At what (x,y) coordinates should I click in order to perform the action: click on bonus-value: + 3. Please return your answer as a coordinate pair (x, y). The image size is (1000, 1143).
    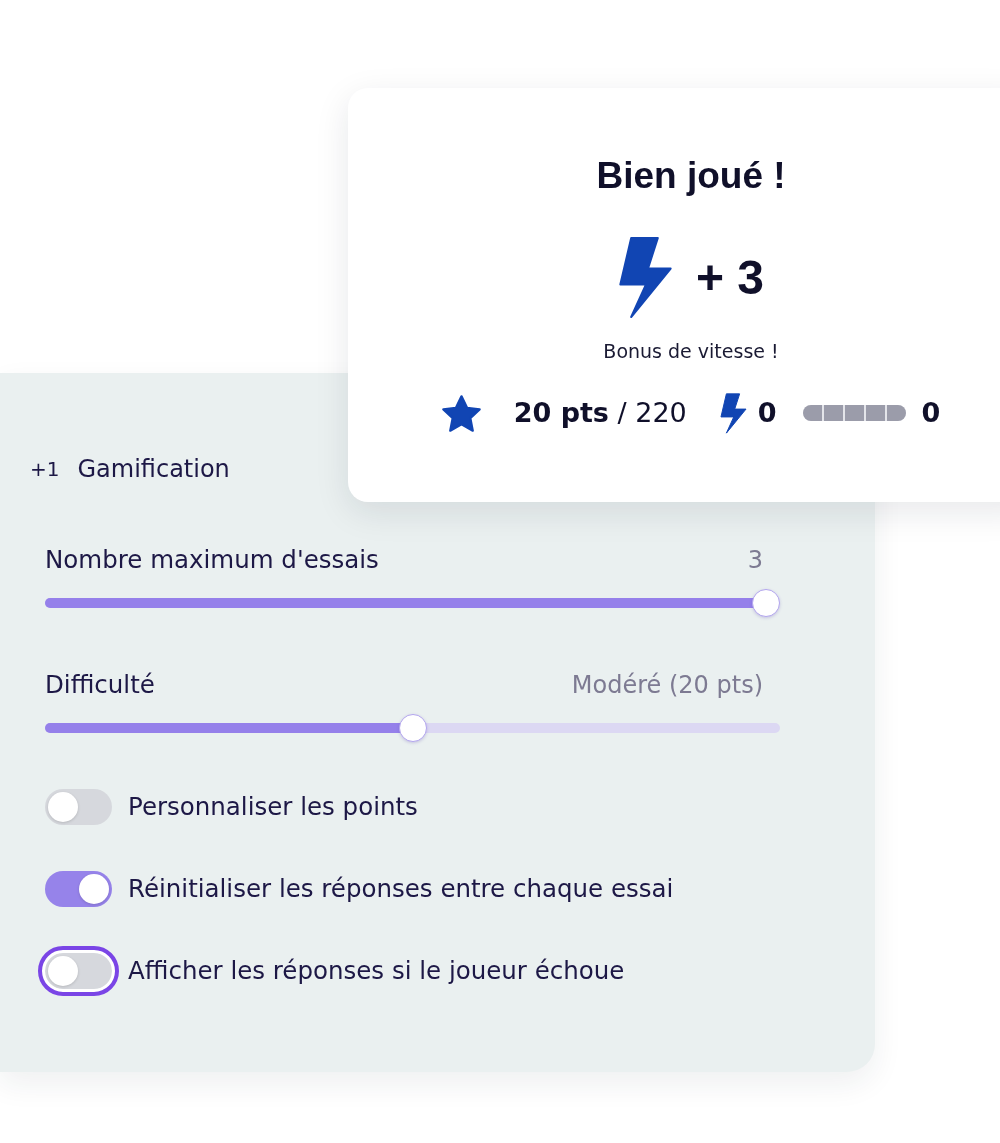
    Looking at the image, I should click on (730, 277).